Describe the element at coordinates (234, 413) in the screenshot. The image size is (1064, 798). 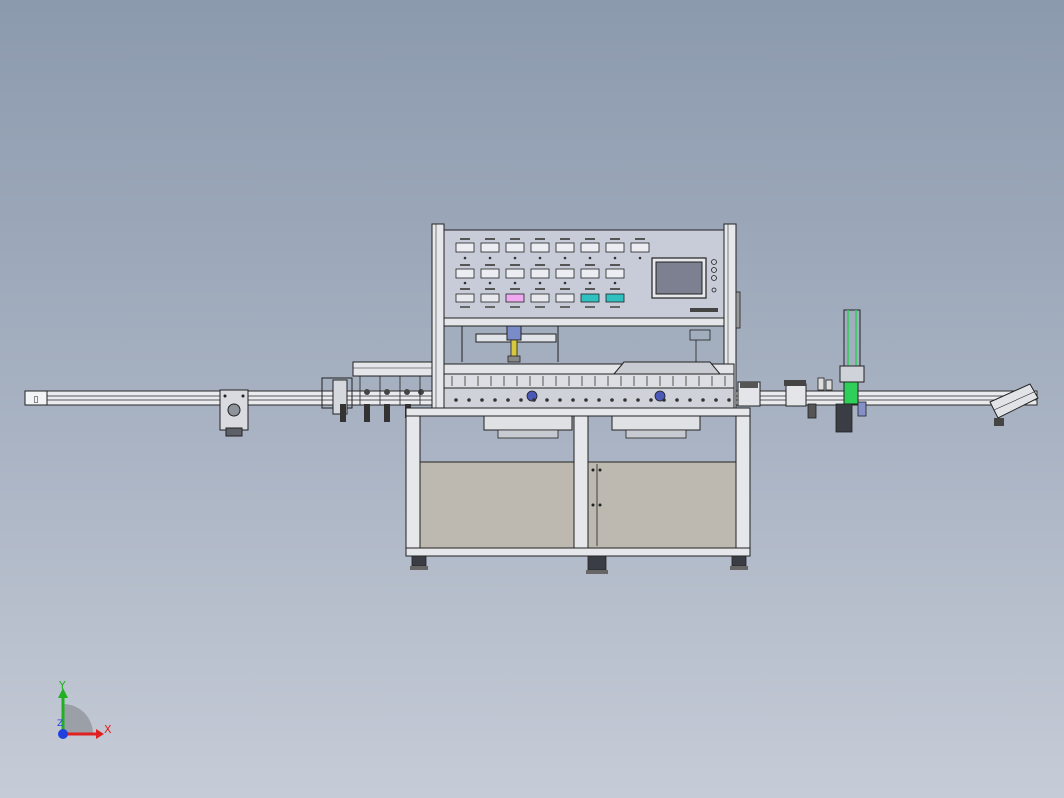
I see `left-drive-module` at that location.